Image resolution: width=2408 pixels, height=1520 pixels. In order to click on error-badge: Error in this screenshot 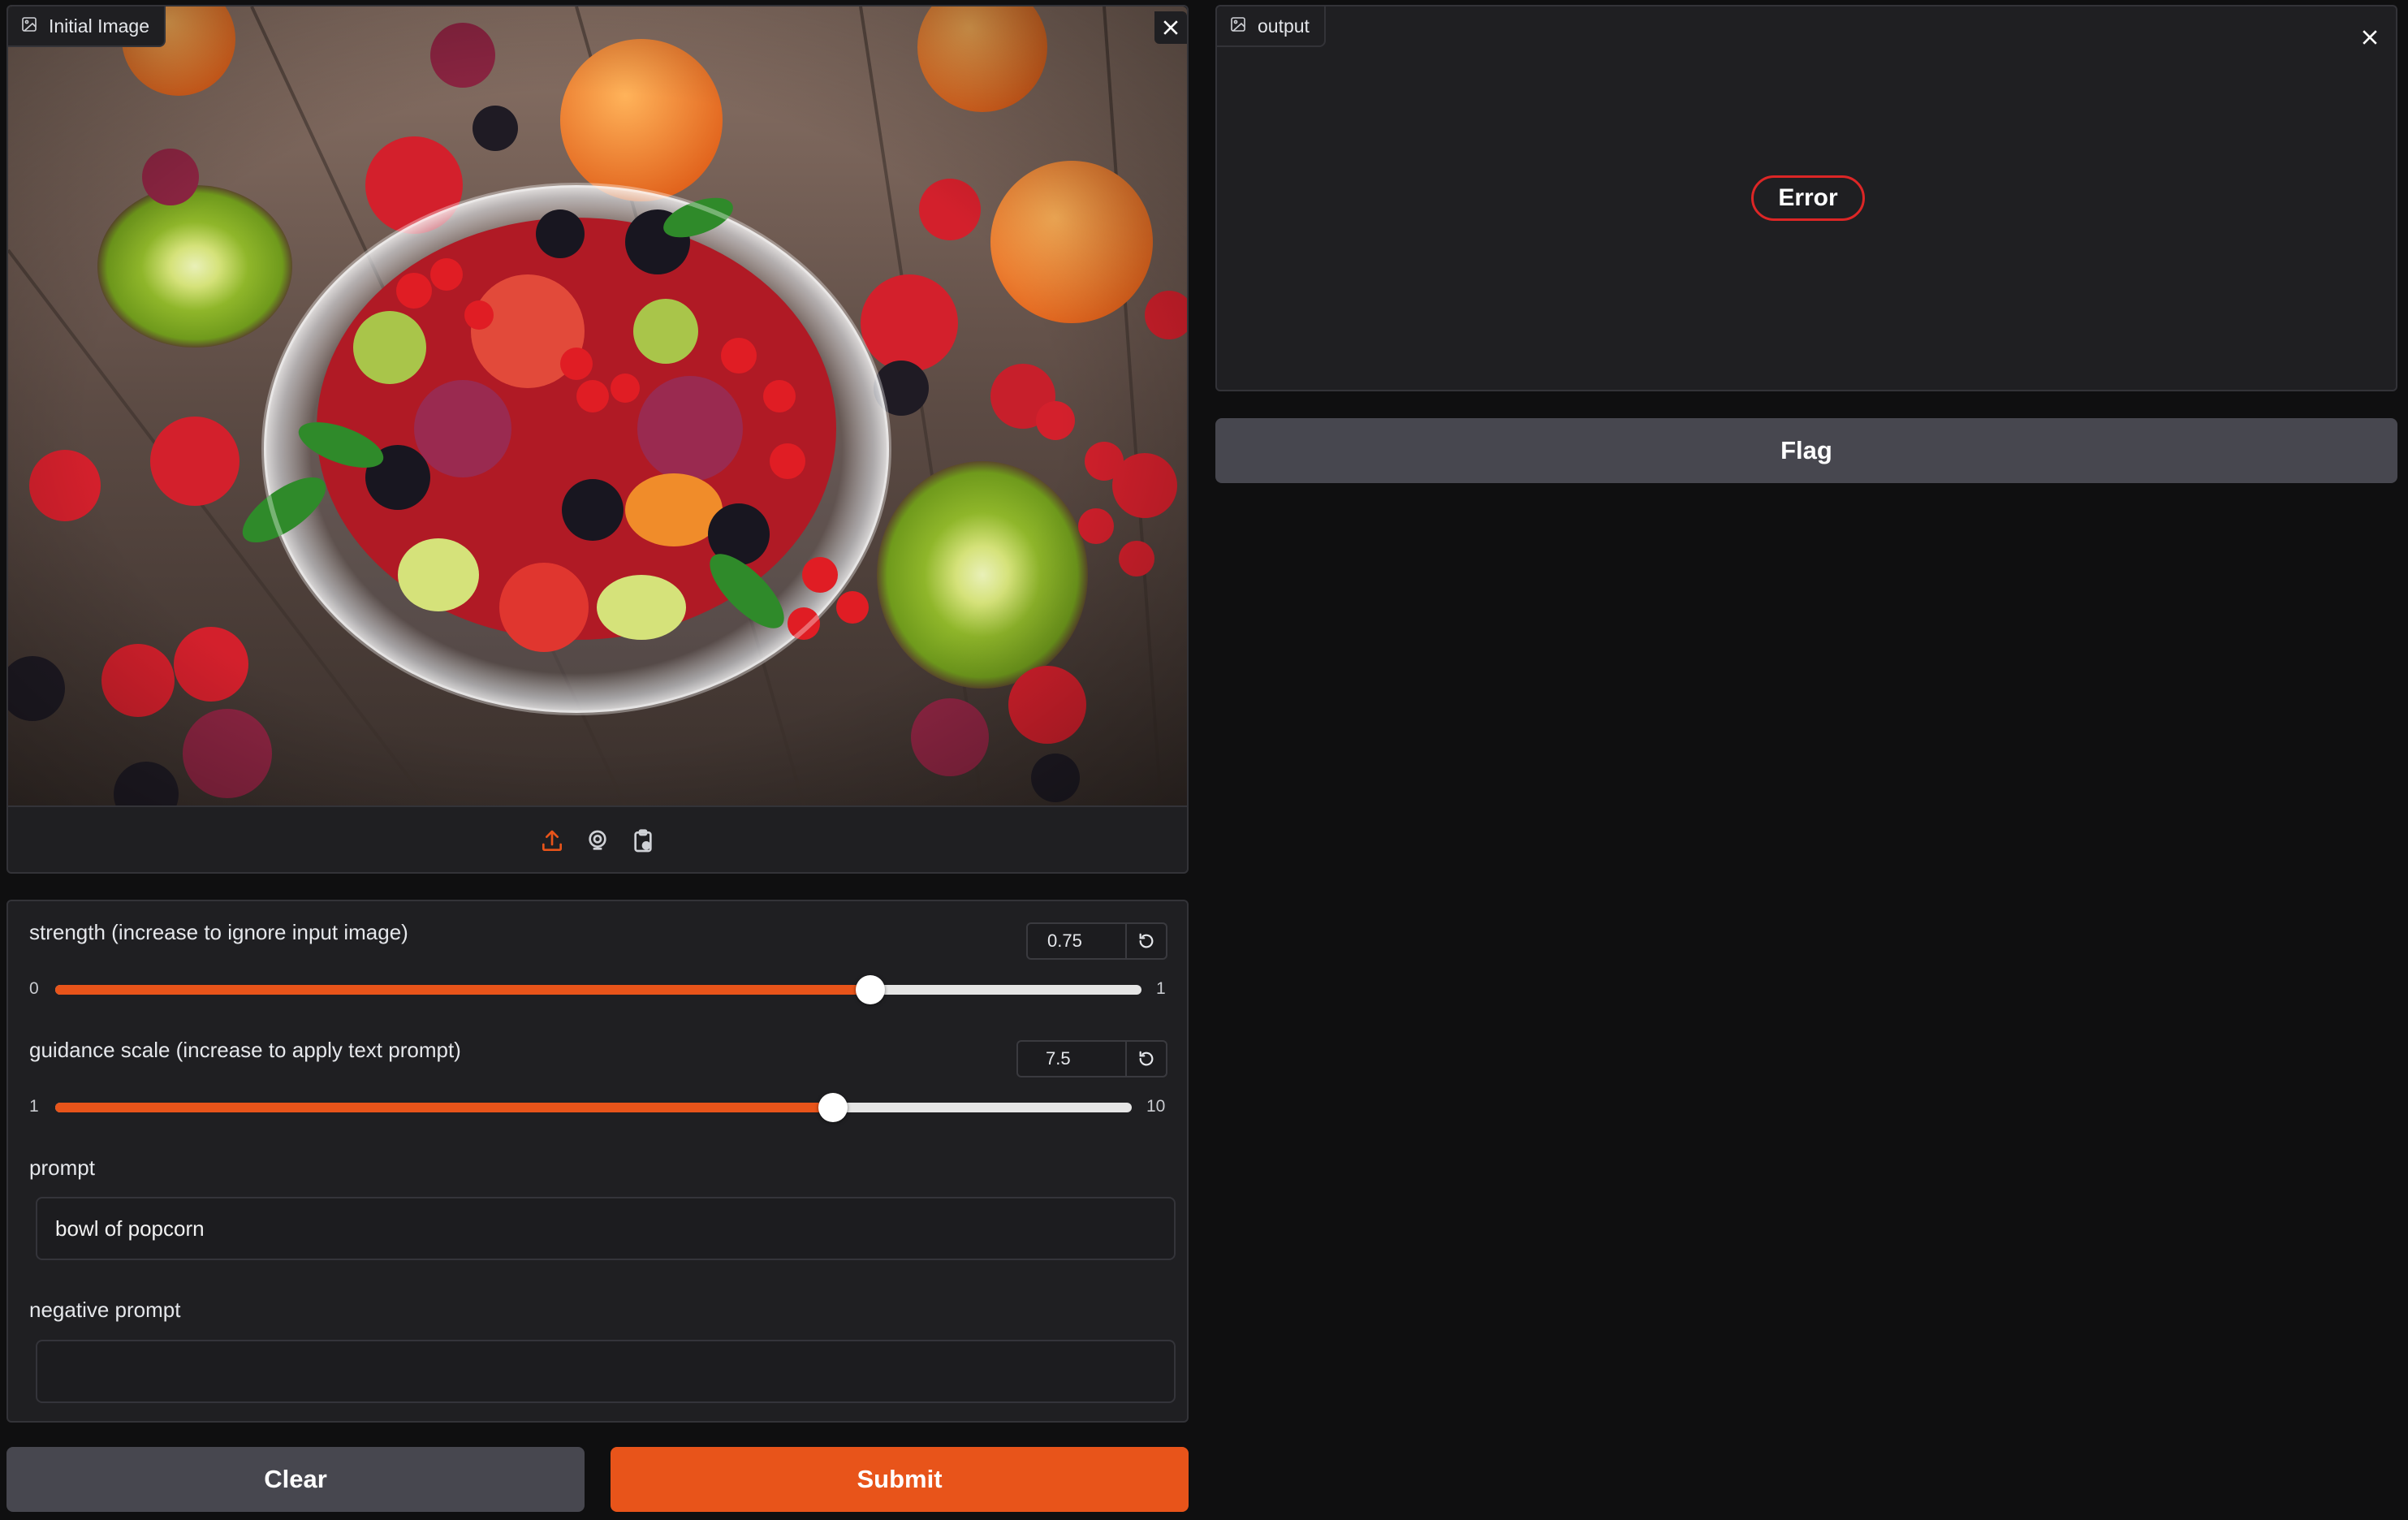, I will do `click(1808, 198)`.